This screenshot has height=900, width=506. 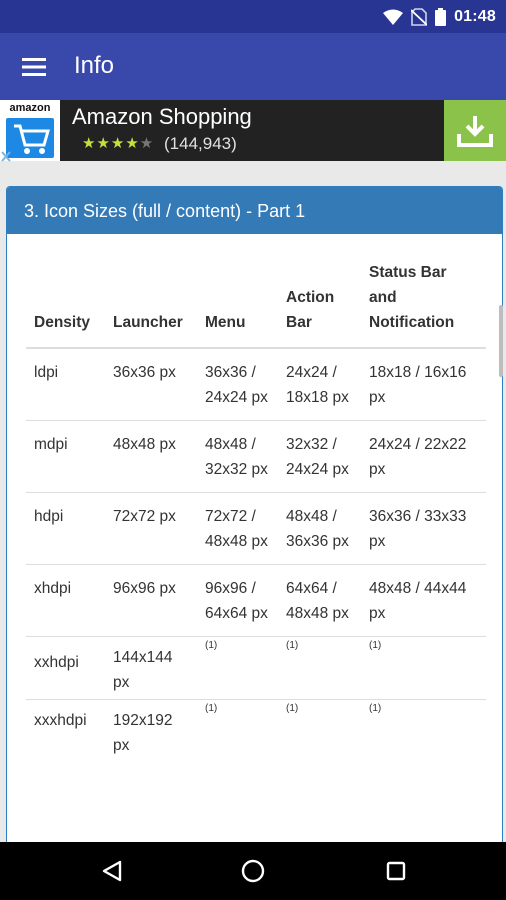 What do you see at coordinates (423, 456) in the screenshot?
I see `cell-status: 24x24 / 22x22 px` at bounding box center [423, 456].